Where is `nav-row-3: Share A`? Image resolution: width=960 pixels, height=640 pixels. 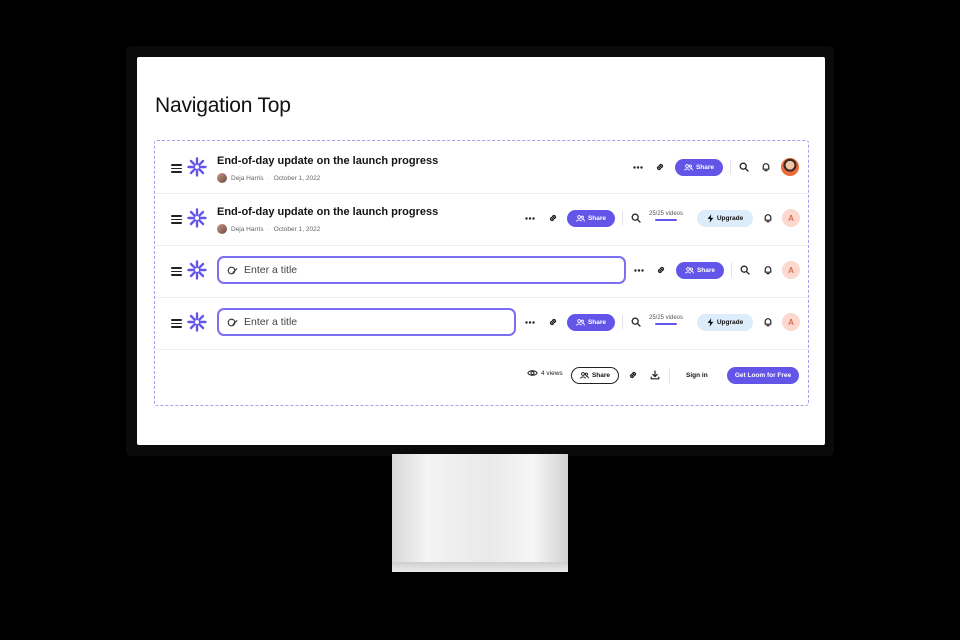 nav-row-3: Share A is located at coordinates (481, 271).